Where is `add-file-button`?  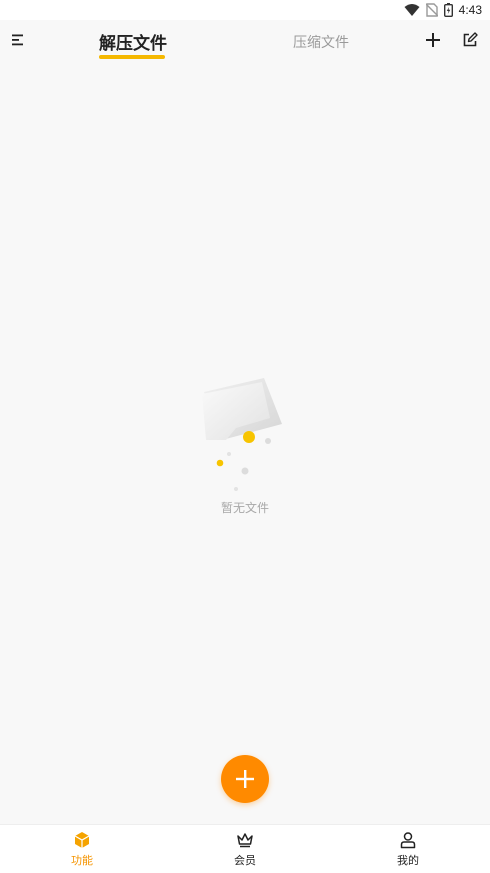 add-file-button is located at coordinates (245, 779).